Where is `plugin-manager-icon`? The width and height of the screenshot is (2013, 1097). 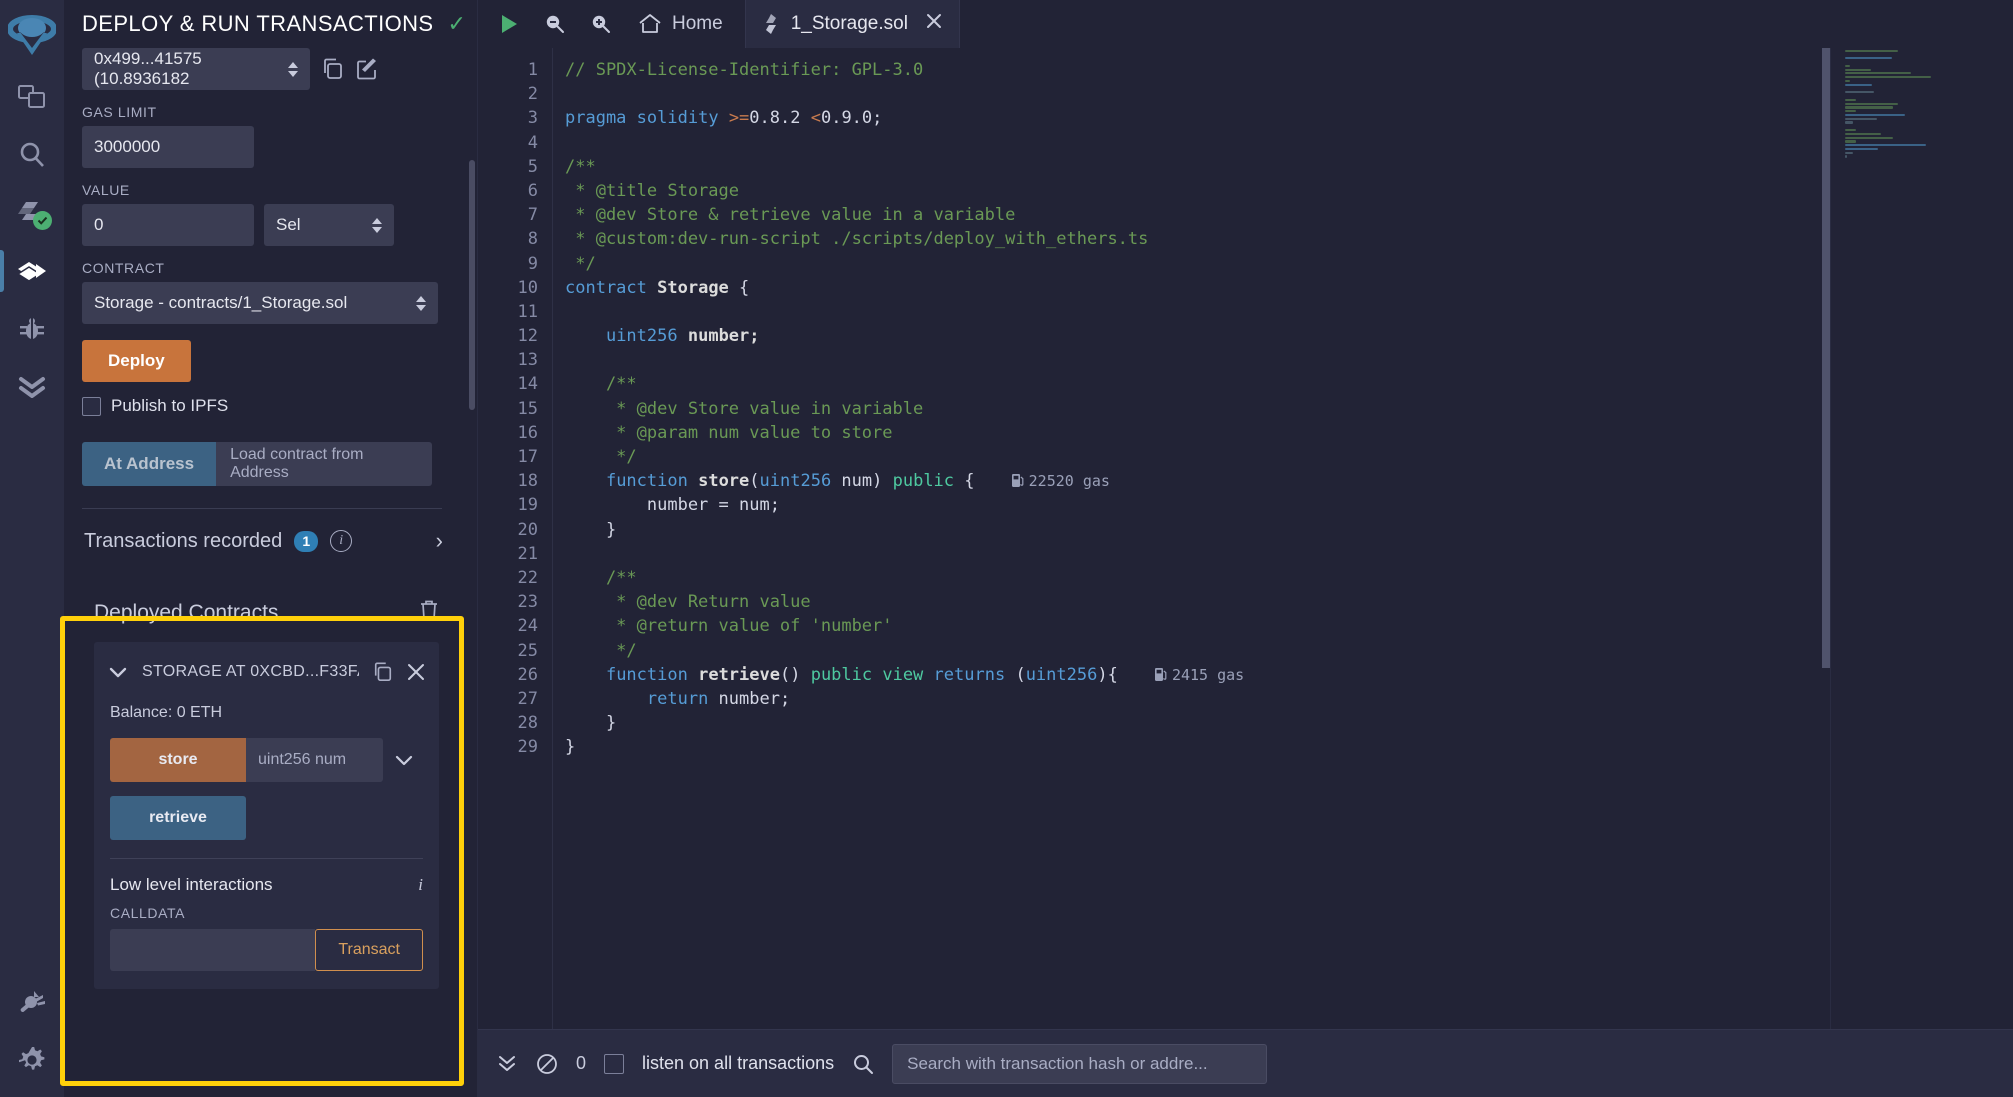
plugin-manager-icon is located at coordinates (32, 1002).